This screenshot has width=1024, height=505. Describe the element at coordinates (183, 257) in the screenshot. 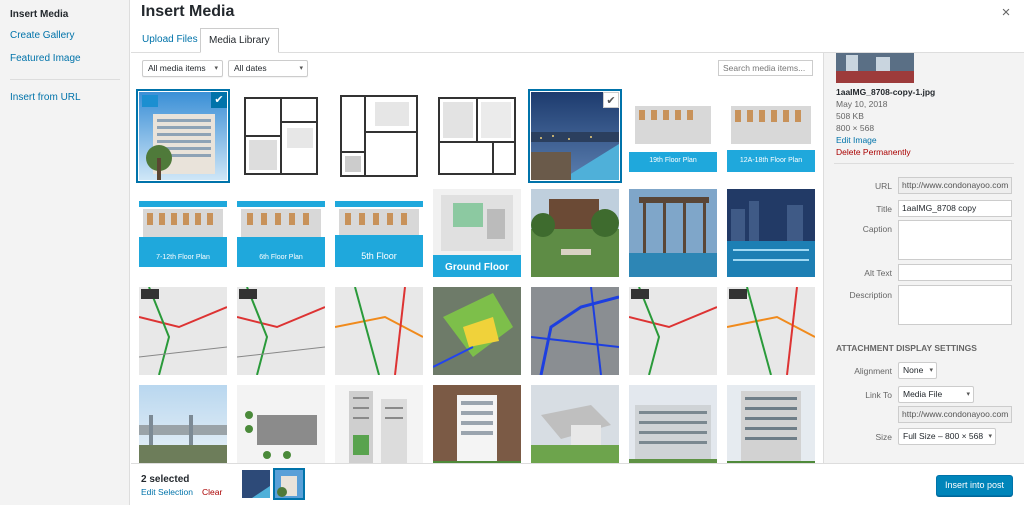

I see `image-caption: 7-12th Floor Plan` at that location.